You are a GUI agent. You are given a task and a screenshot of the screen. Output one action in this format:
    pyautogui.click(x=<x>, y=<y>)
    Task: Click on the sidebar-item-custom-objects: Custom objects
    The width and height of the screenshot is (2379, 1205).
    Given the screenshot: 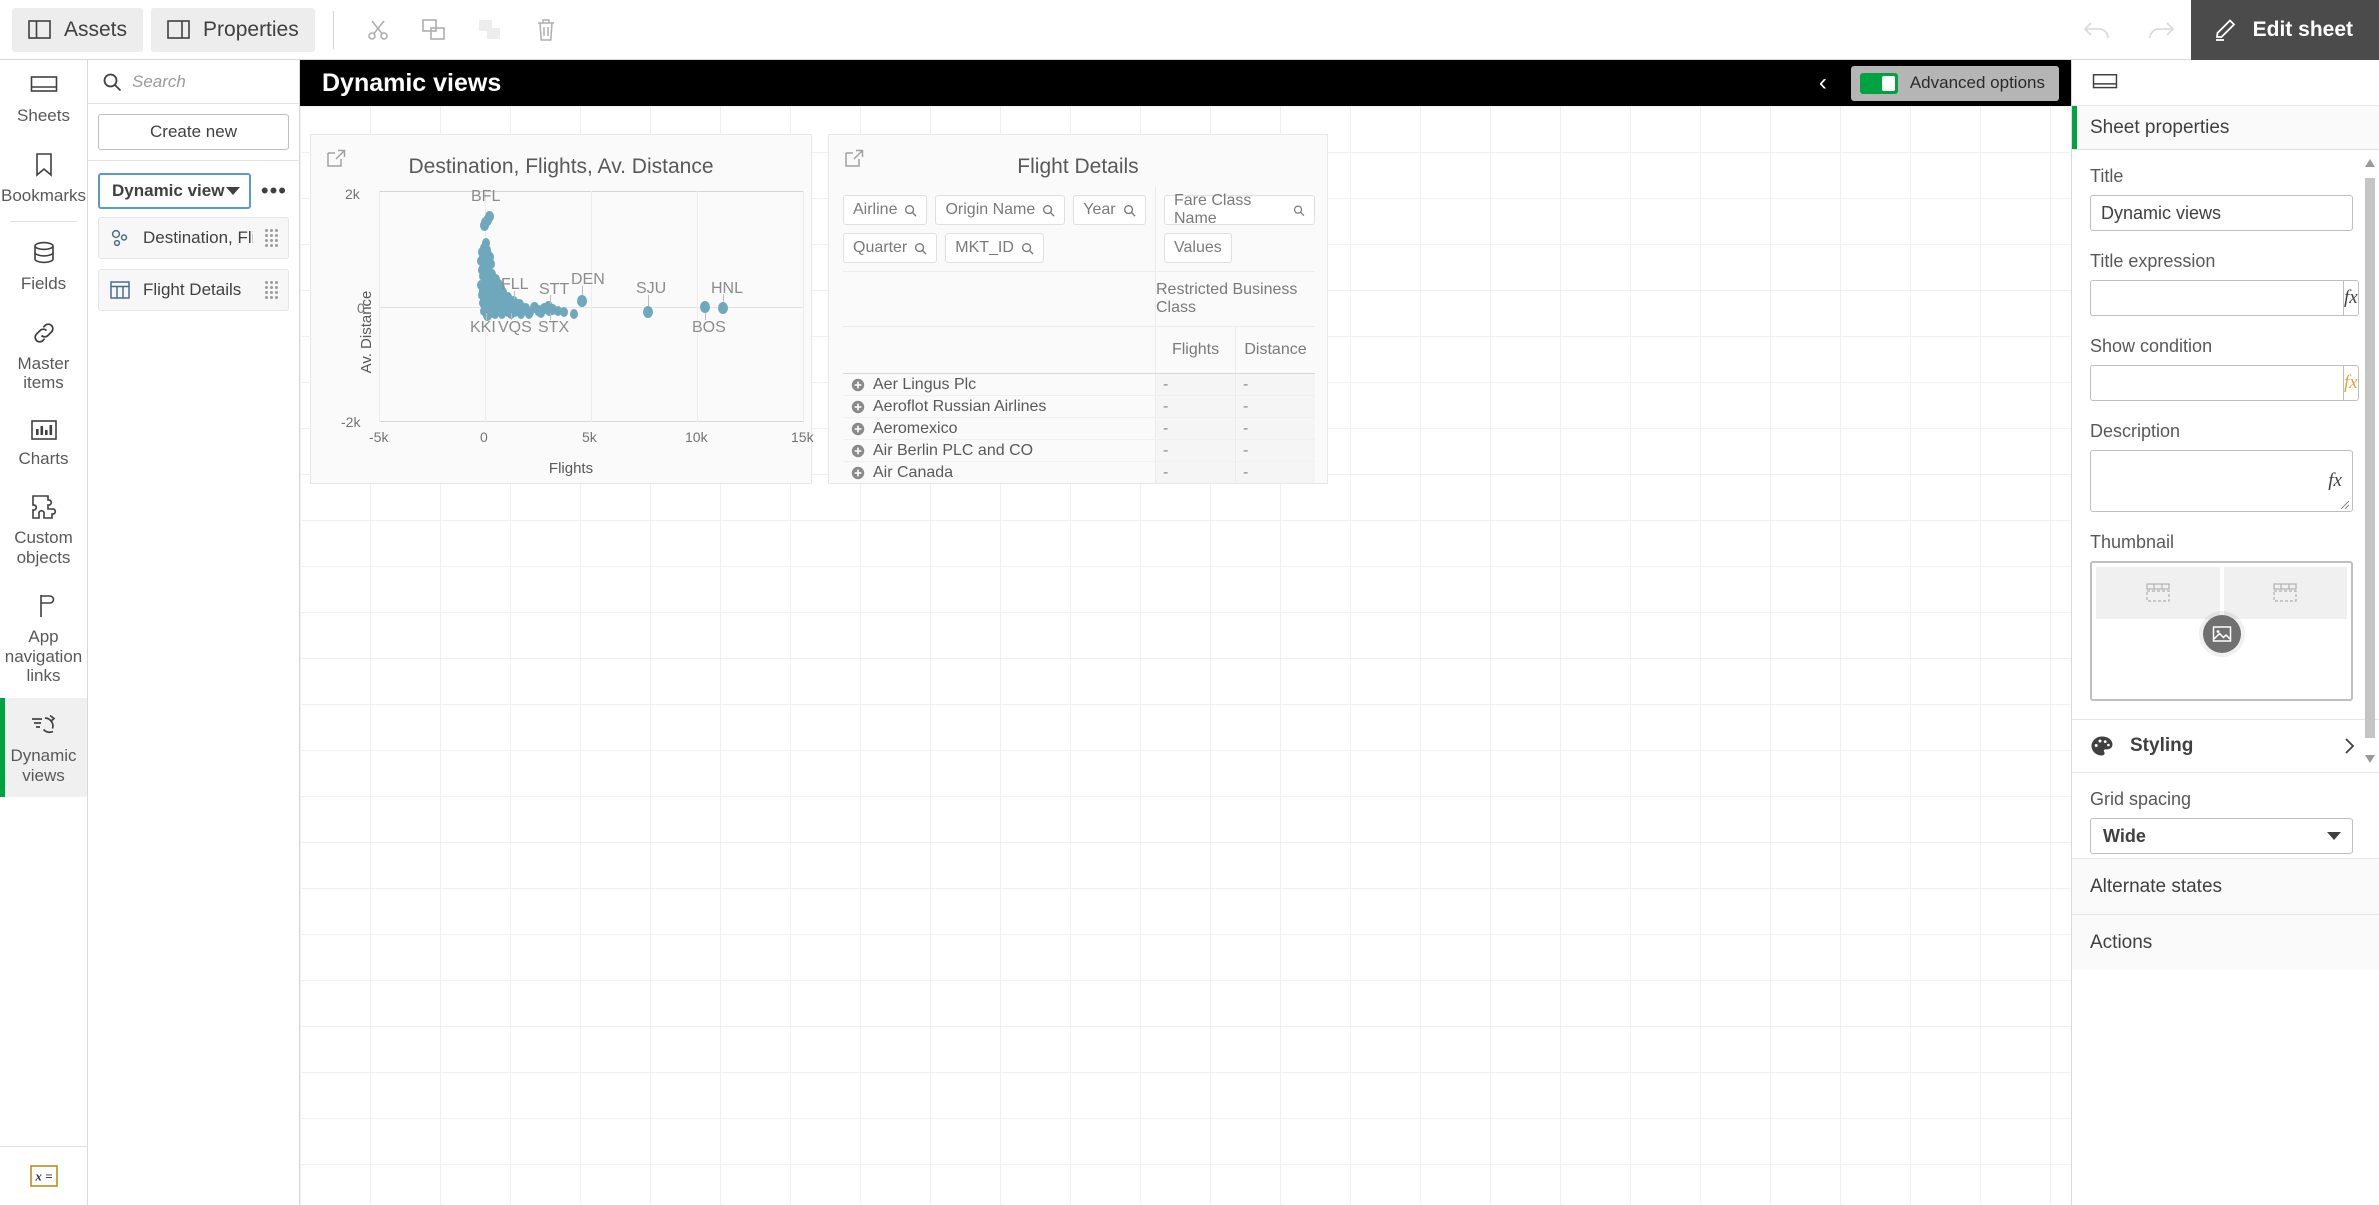 What is the action you would take?
    pyautogui.click(x=43, y=529)
    